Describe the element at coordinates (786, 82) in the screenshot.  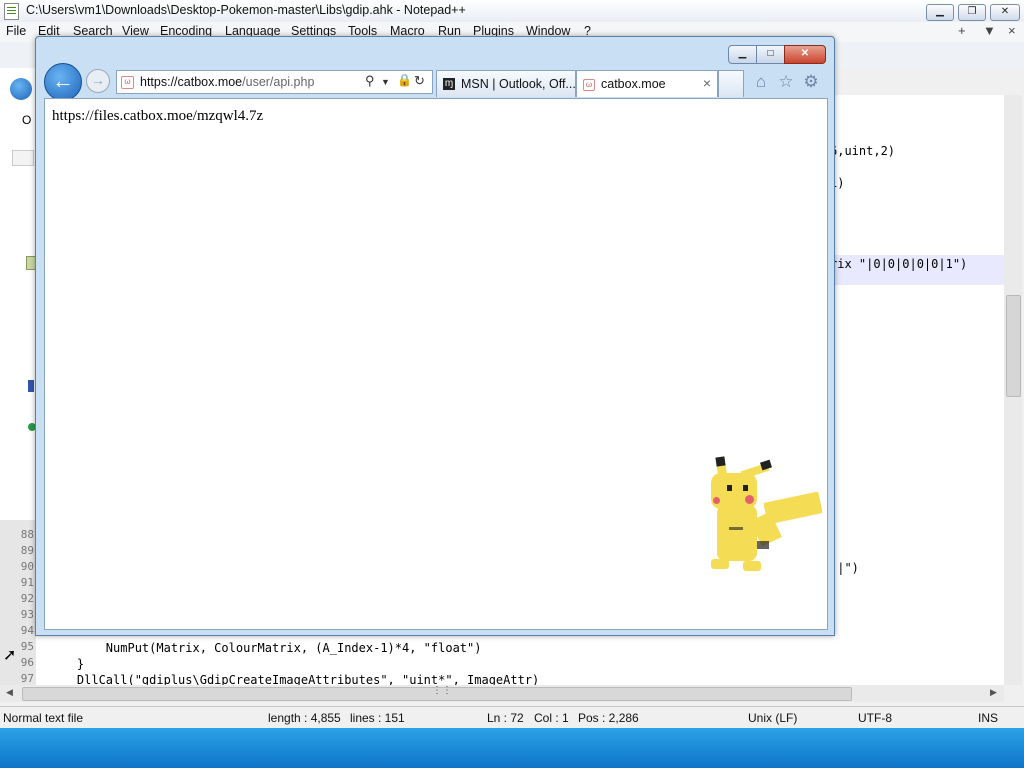
I see `favorites-icon: ☆` at that location.